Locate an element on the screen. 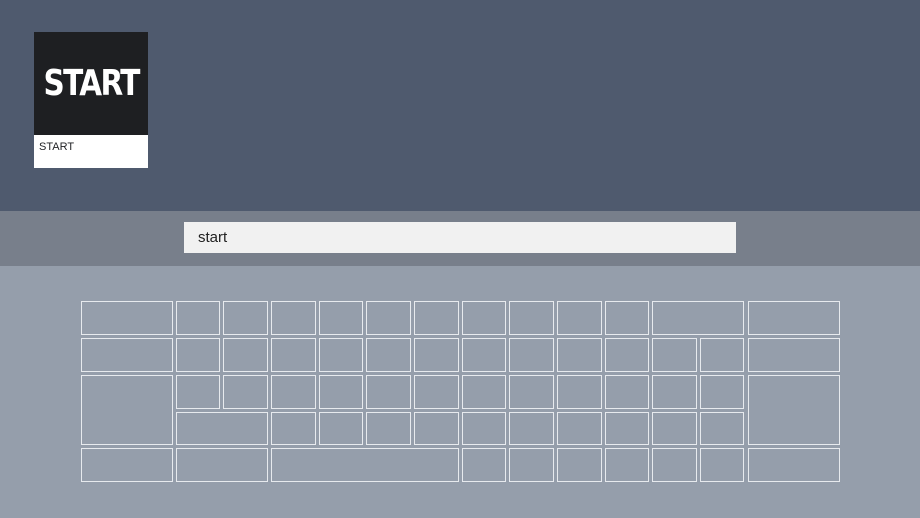 The width and height of the screenshot is (920, 518). tile-artwork: START is located at coordinates (91, 83).